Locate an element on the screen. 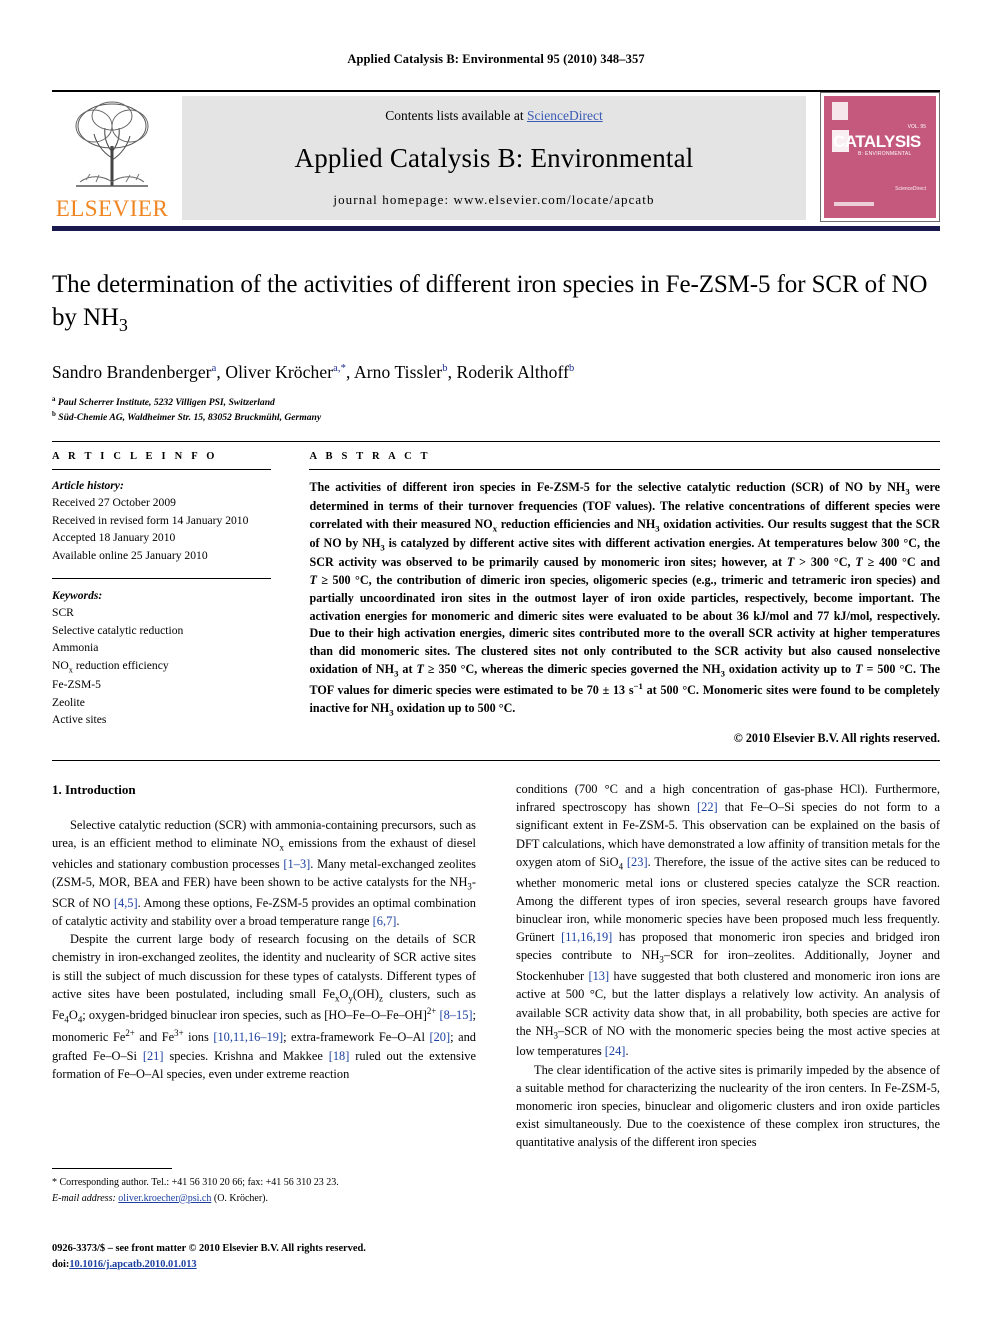  doi-line: doi:10.1016/j.apcatb.2010.01.013 is located at coordinates (302, 1265).